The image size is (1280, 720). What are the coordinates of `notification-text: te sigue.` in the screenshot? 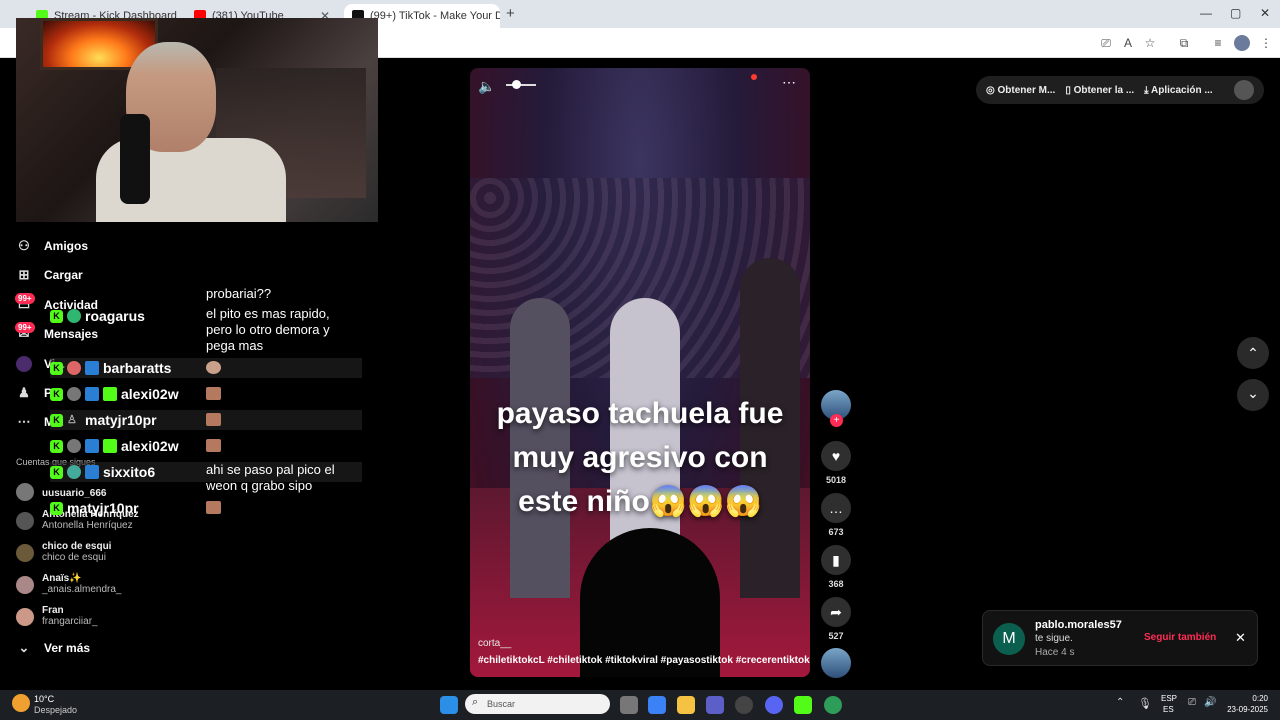 It's located at (1054, 638).